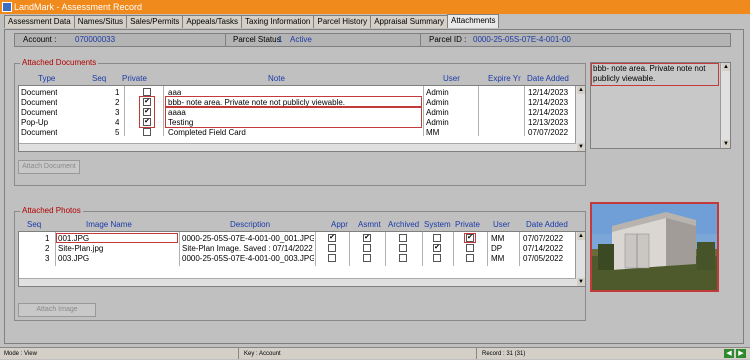 The image size is (750, 360). I want to click on nav-next-icon: ▶, so click(741, 353).